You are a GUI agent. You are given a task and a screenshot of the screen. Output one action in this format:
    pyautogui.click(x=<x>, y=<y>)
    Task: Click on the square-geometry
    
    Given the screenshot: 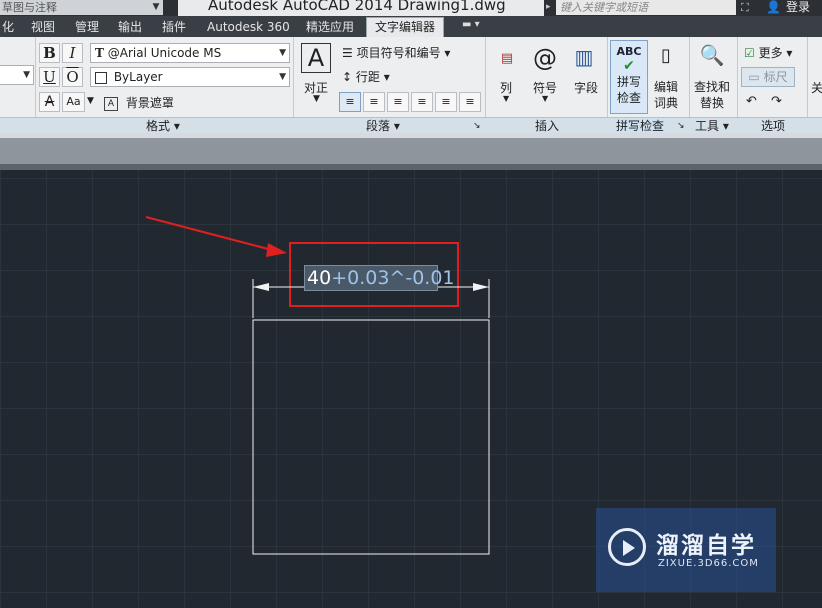 What is the action you would take?
    pyautogui.click(x=371, y=437)
    